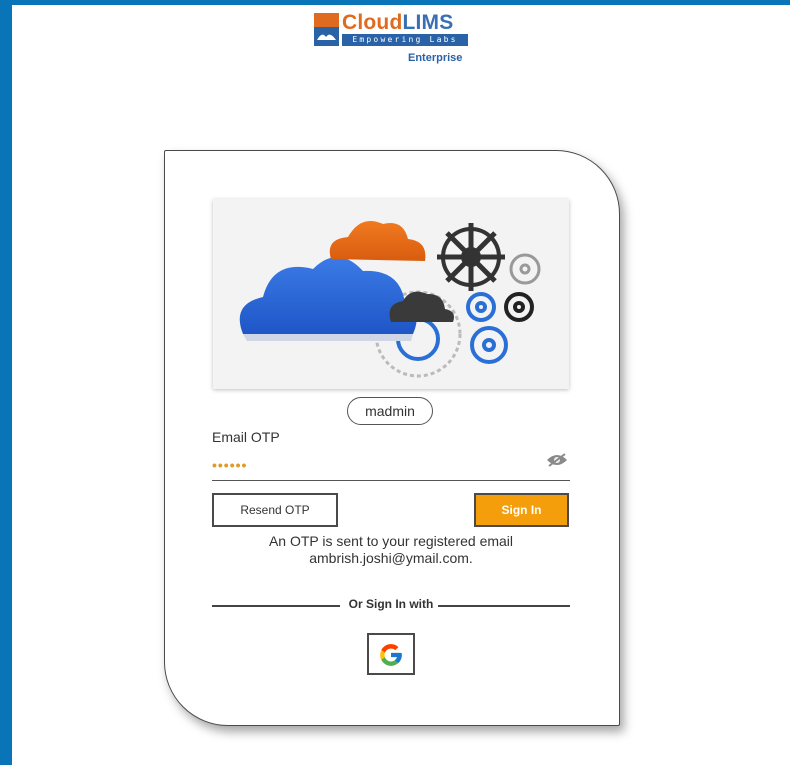  I want to click on google-icon, so click(391, 655).